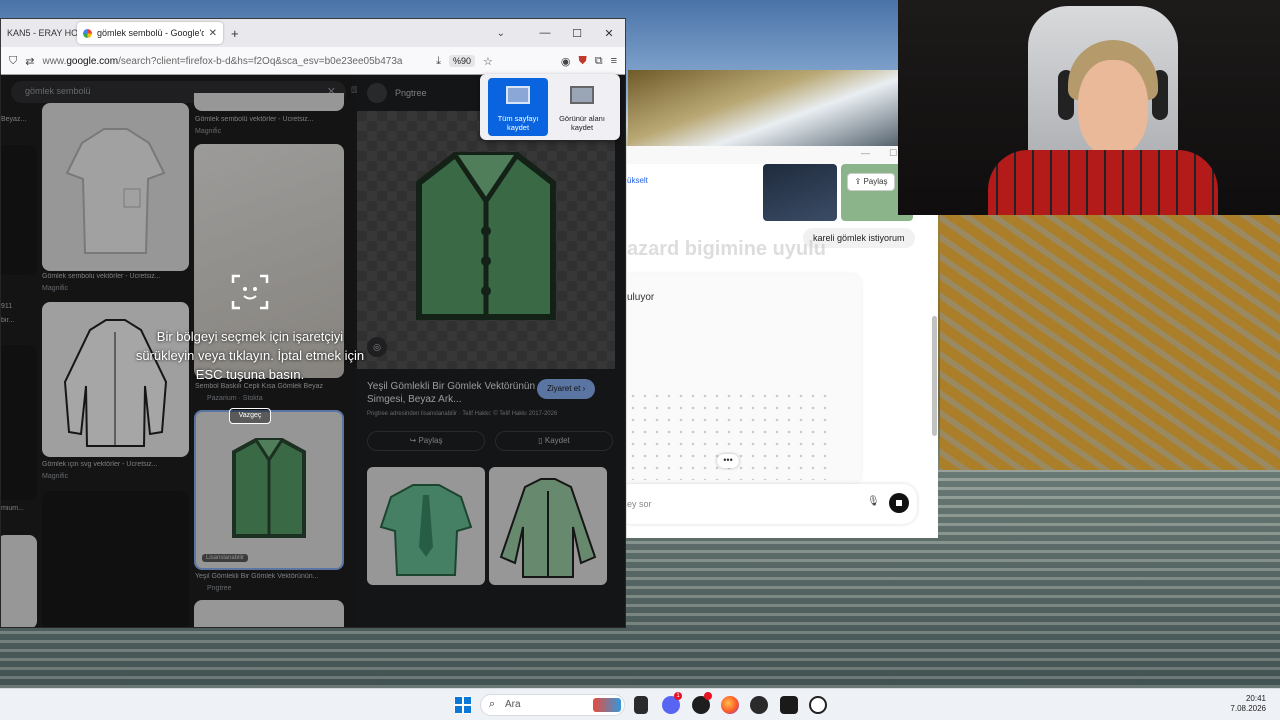 The height and width of the screenshot is (720, 1280). I want to click on google-icon, so click(87, 33).